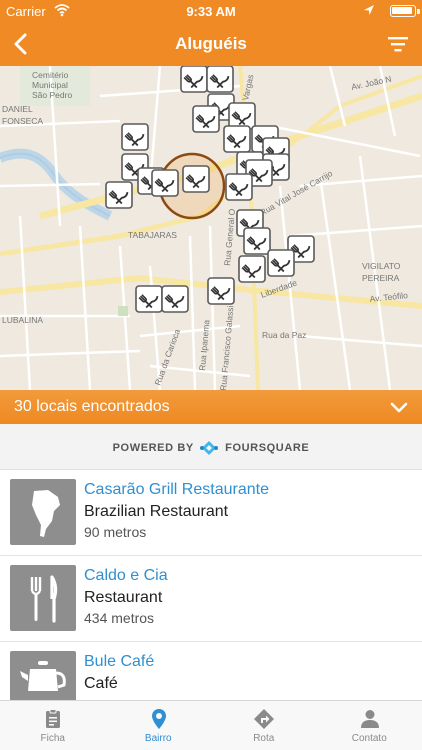  Describe the element at coordinates (152, 235) in the screenshot. I see `map-label: TABAJARAS` at that location.